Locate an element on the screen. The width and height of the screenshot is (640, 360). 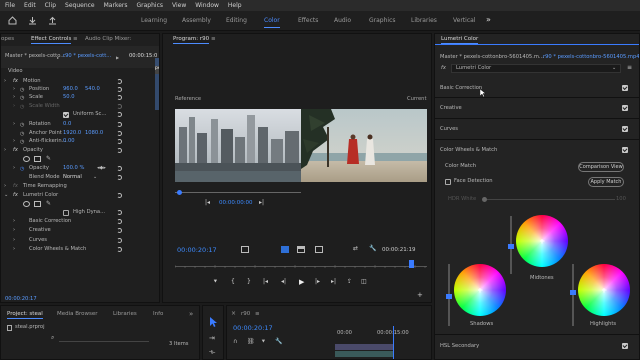
scale-value: 50.0 is located at coordinates (69, 97).